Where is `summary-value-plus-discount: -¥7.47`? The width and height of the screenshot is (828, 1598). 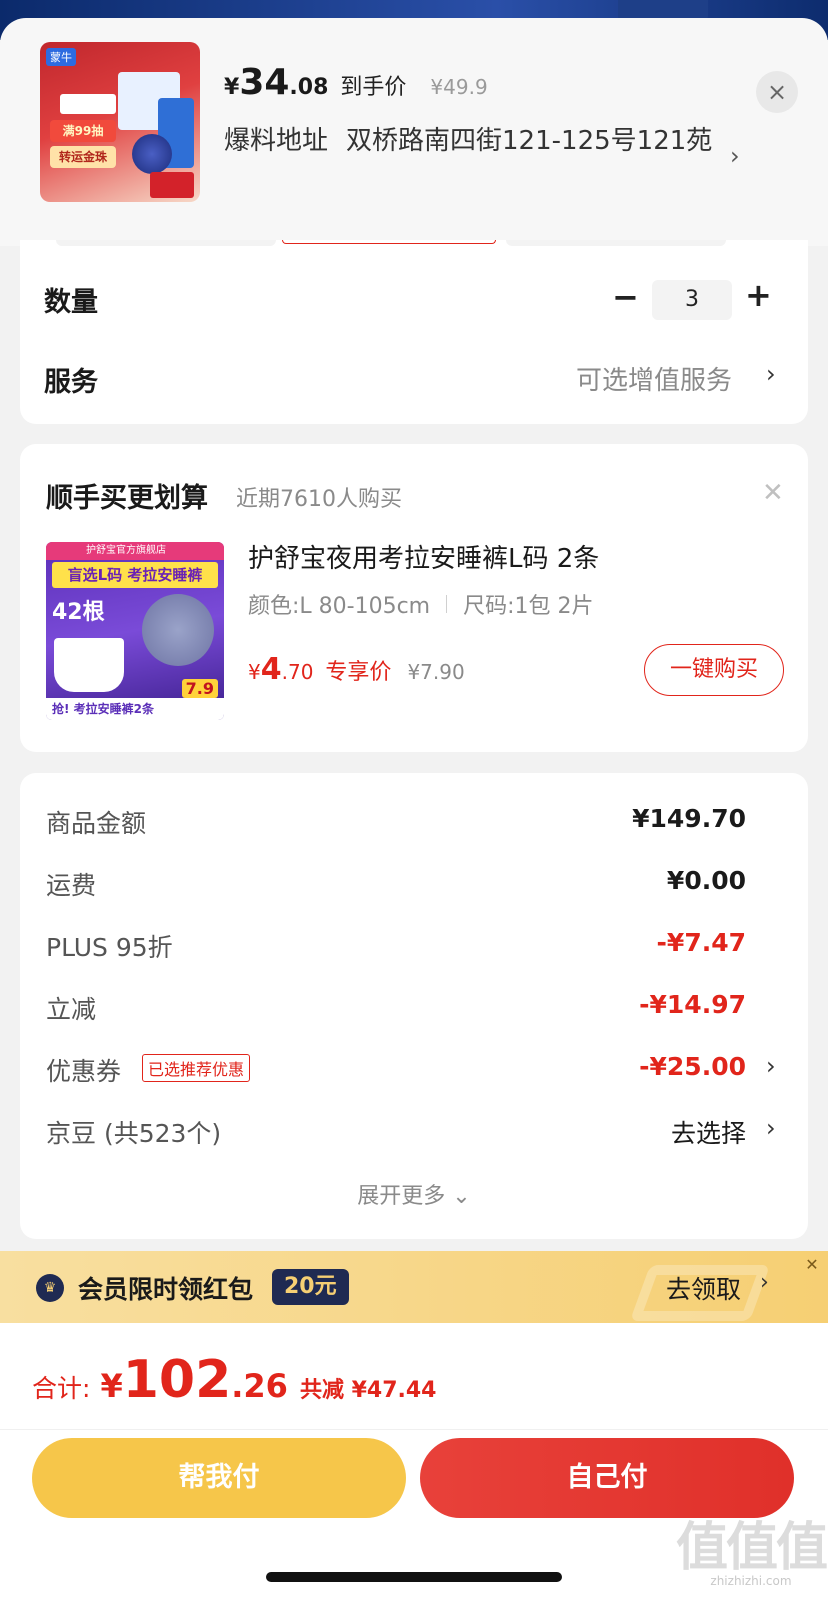 summary-value-plus-discount: -¥7.47 is located at coordinates (701, 942).